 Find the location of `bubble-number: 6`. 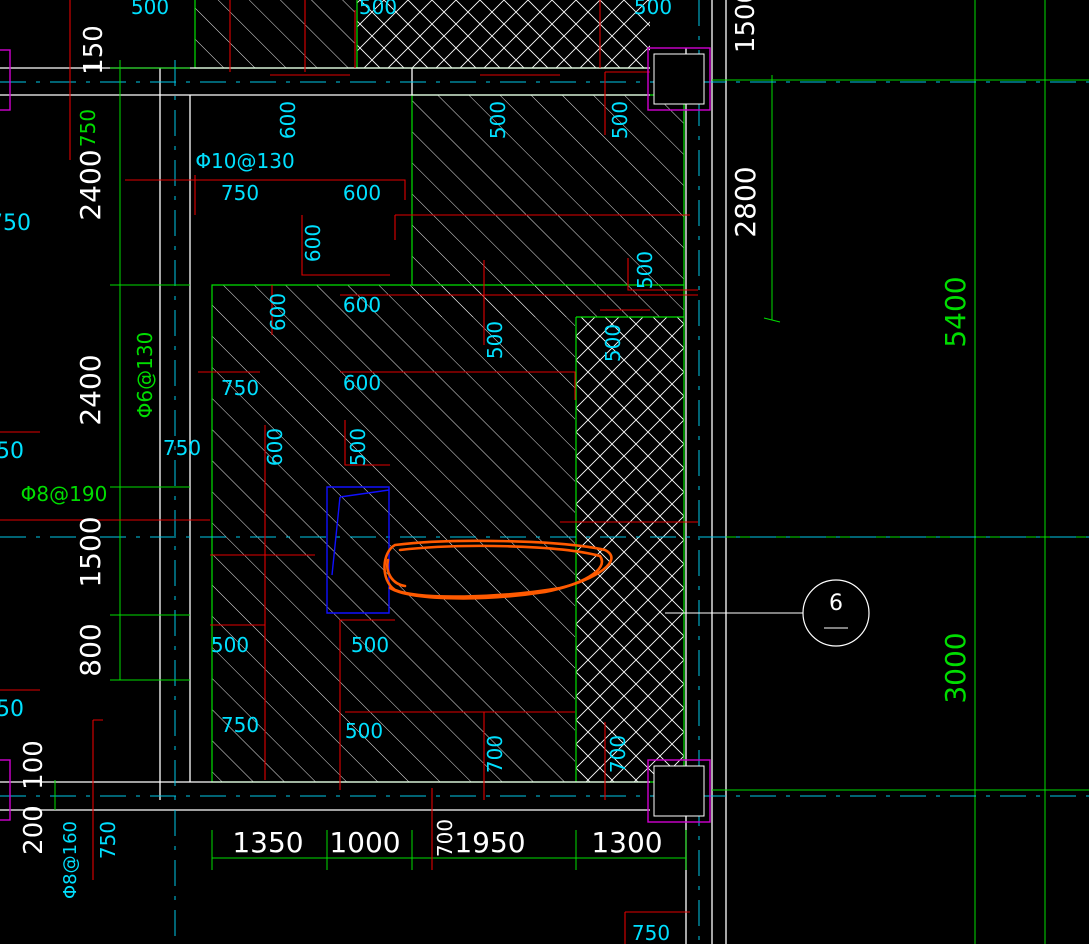

bubble-number: 6 is located at coordinates (836, 603).